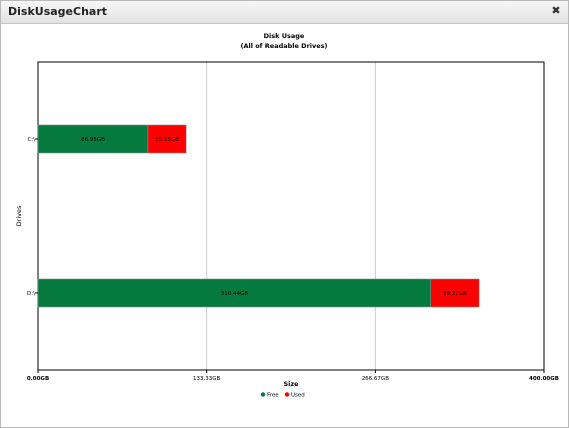 Image resolution: width=569 pixels, height=428 pixels. I want to click on x-axis-label: Size, so click(291, 384).